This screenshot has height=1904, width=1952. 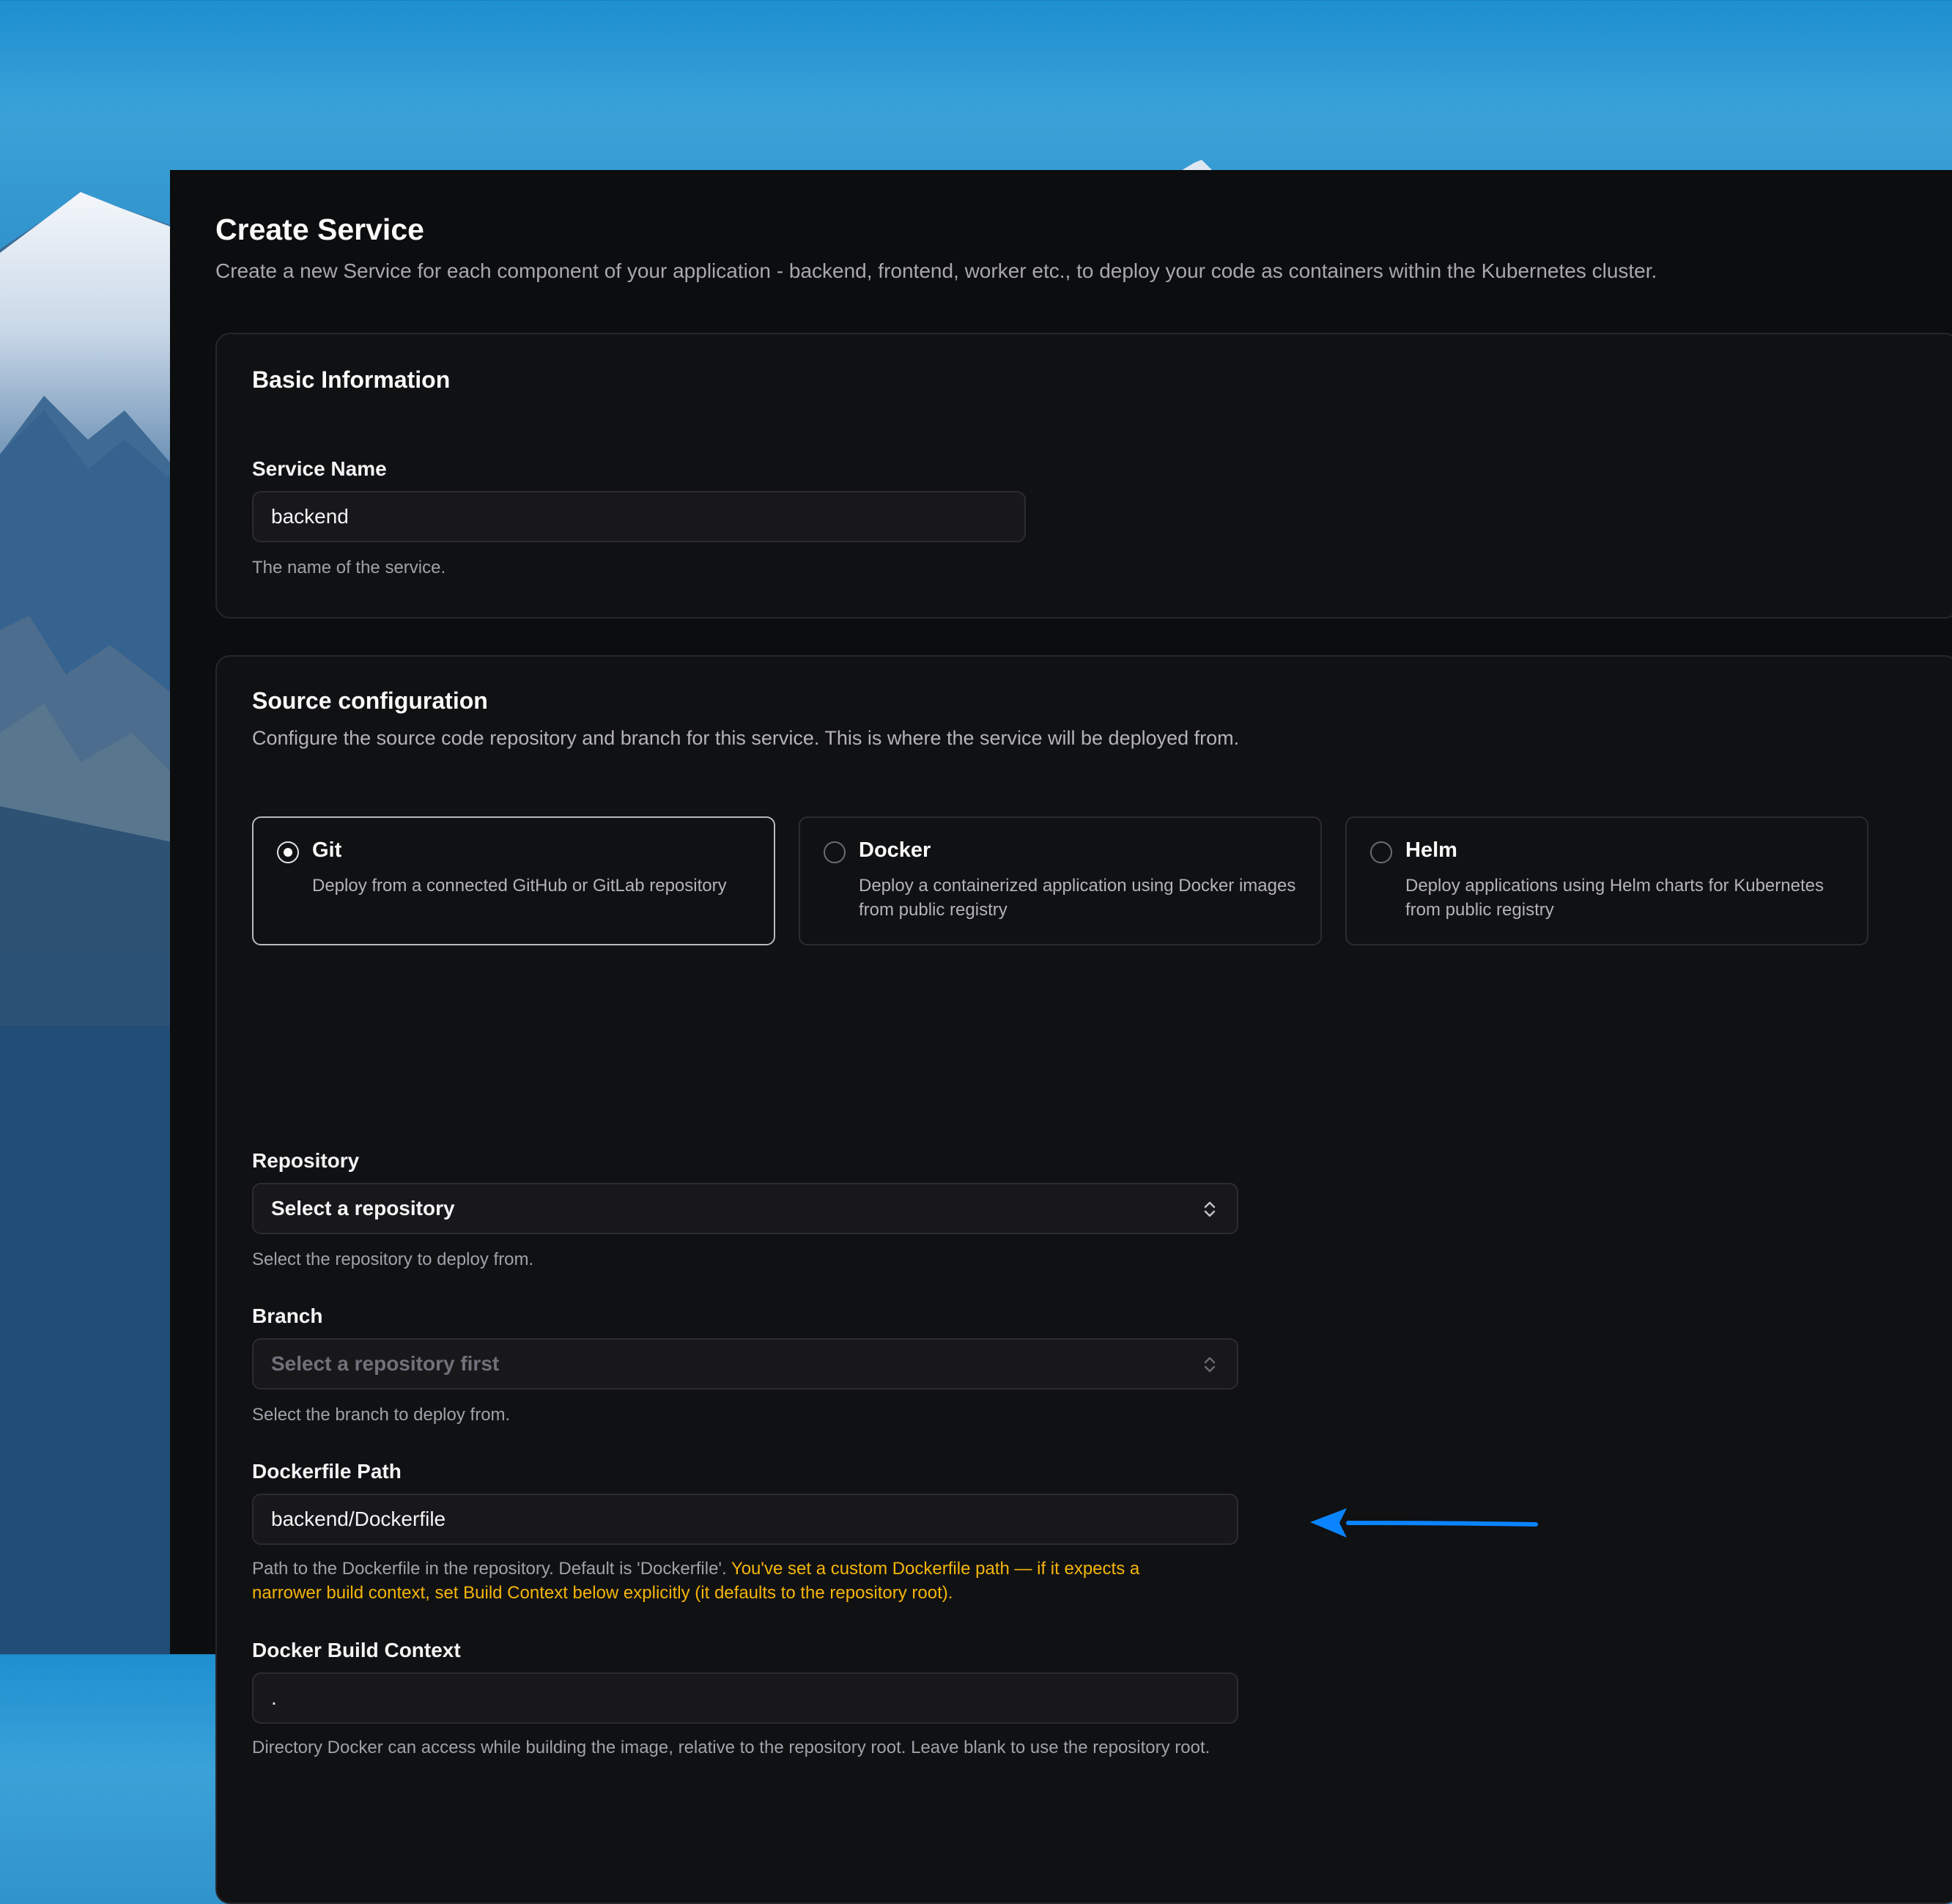 I want to click on repository-label: Repository, so click(x=306, y=1160).